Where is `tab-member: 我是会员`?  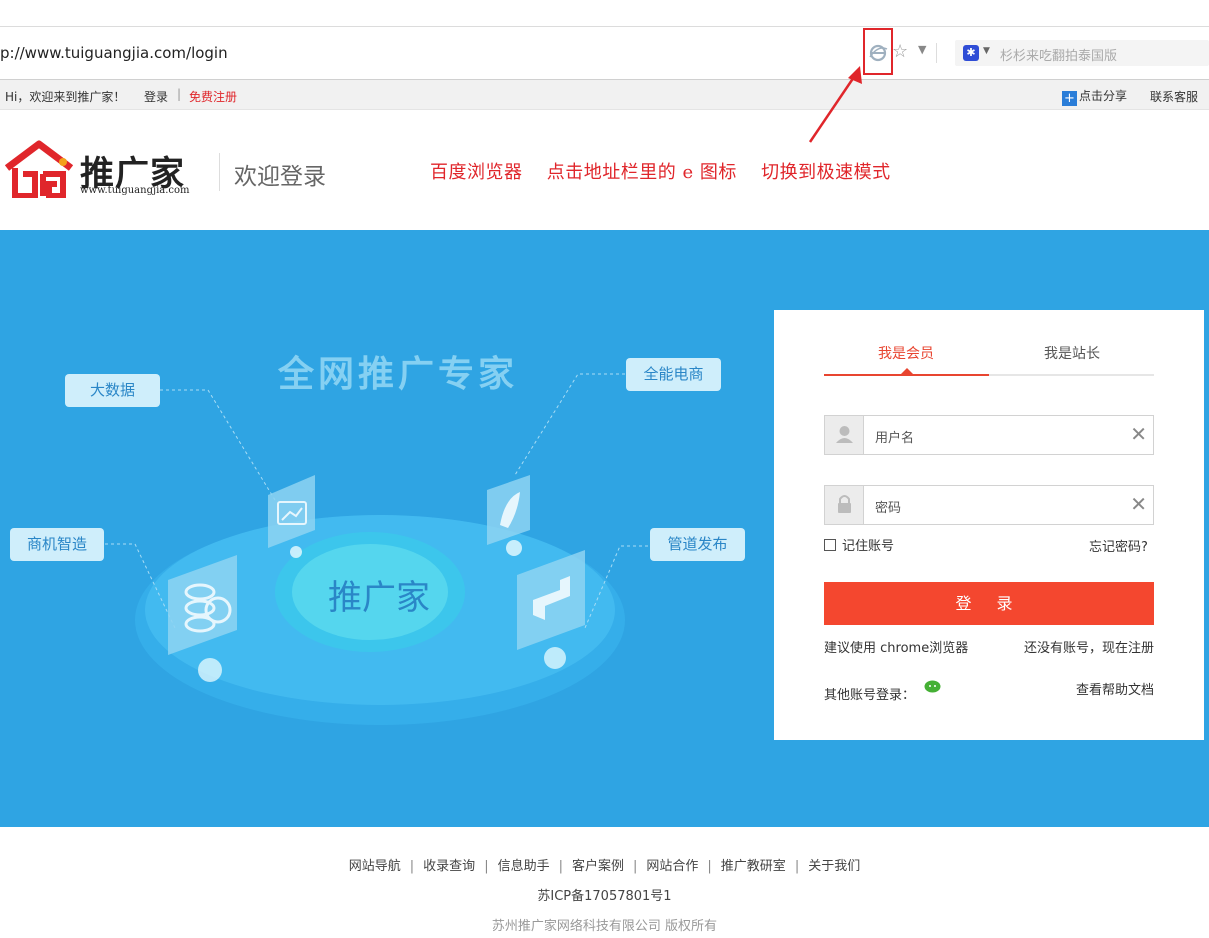 tab-member: 我是会员 is located at coordinates (906, 353).